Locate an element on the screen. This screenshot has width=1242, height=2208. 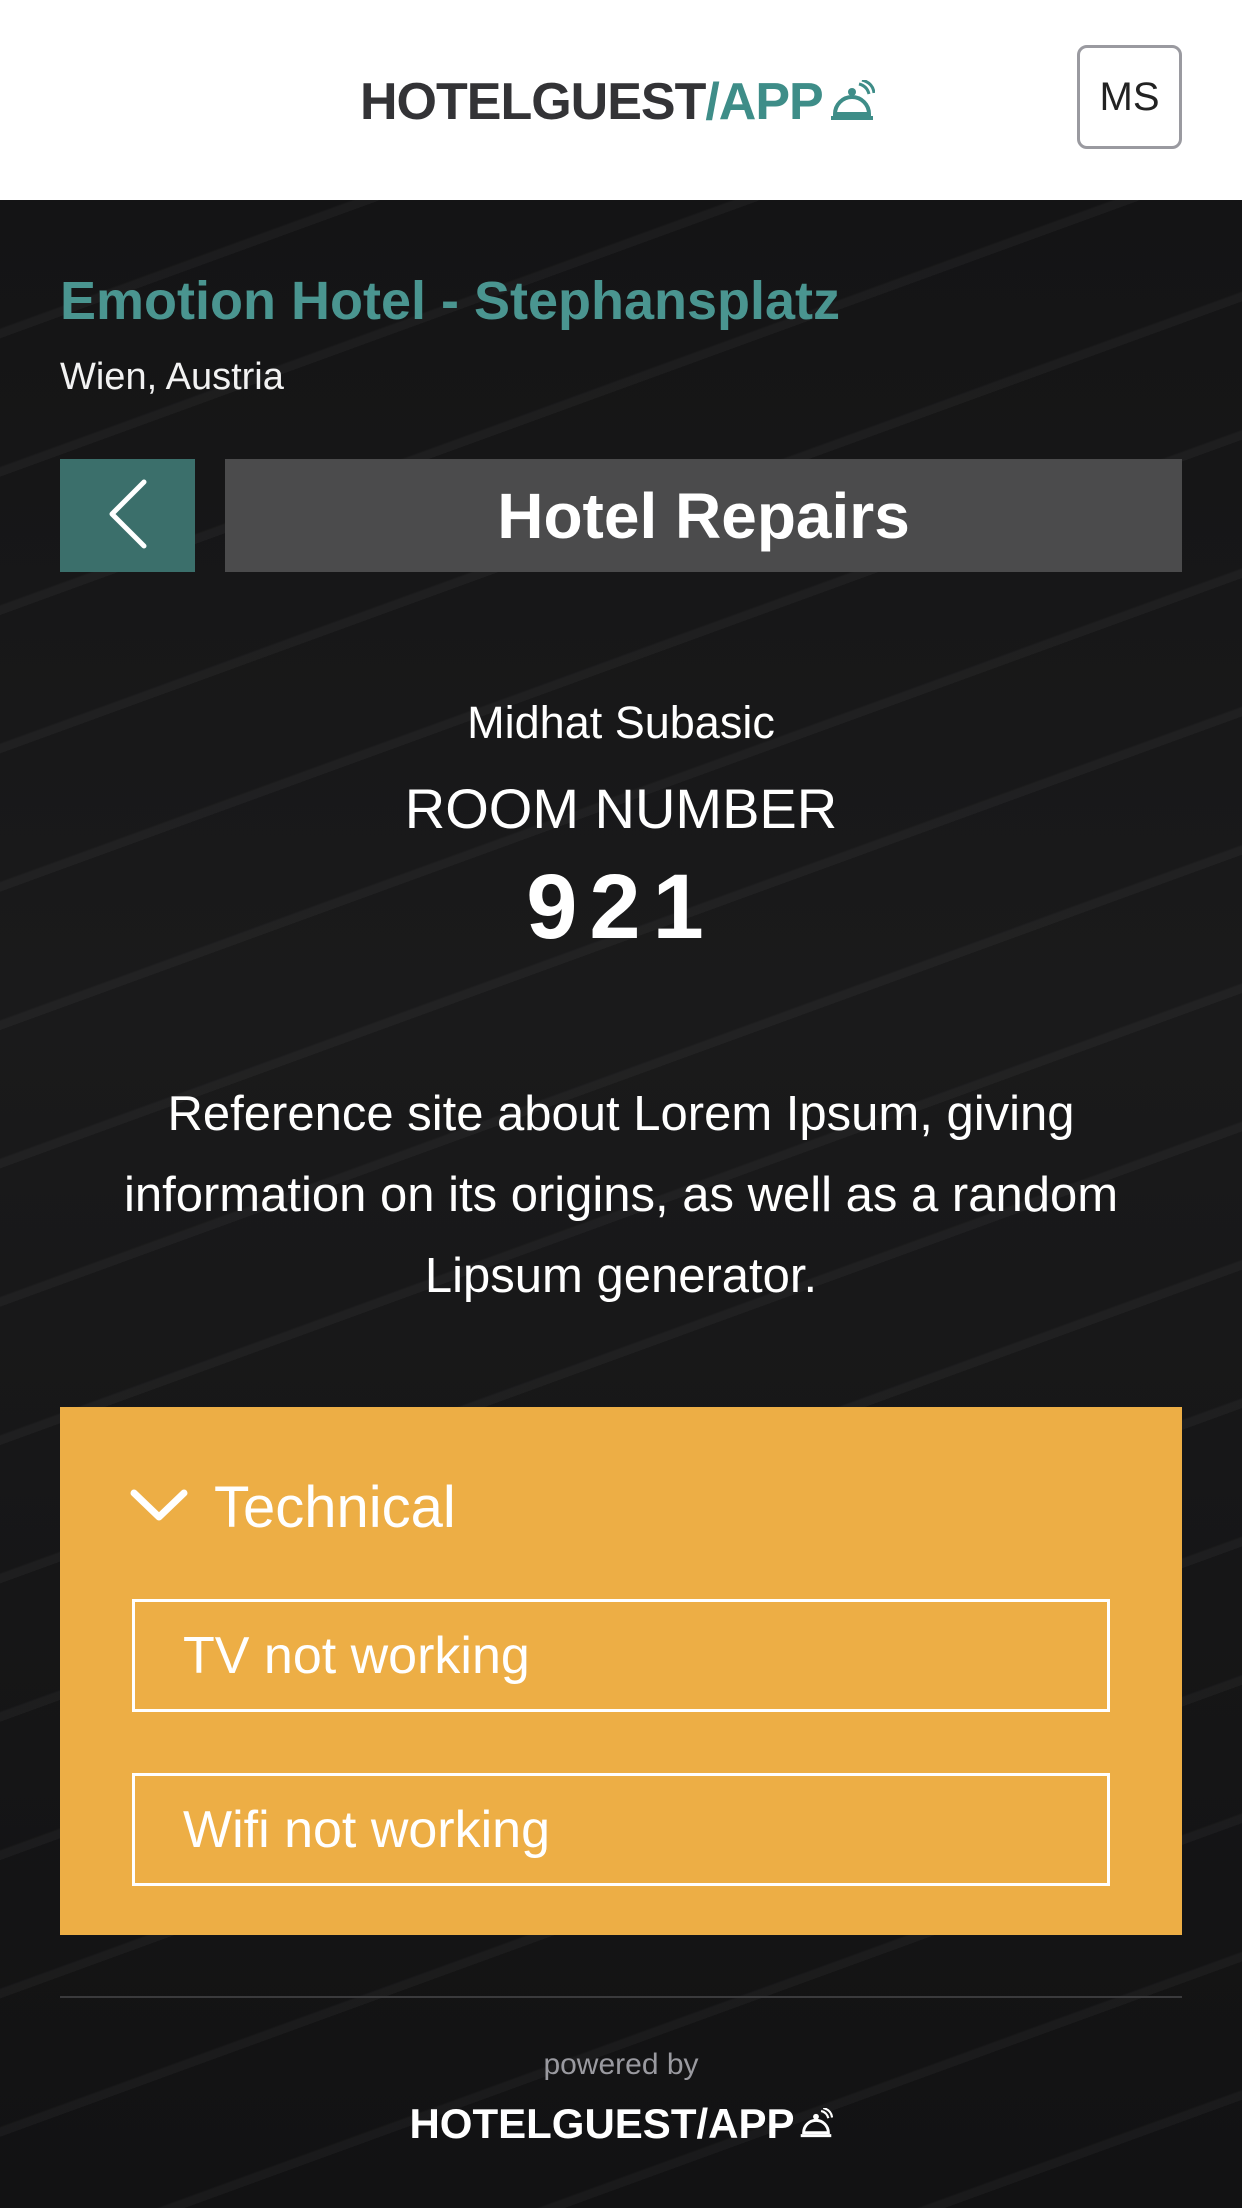
back-button is located at coordinates (127, 515).